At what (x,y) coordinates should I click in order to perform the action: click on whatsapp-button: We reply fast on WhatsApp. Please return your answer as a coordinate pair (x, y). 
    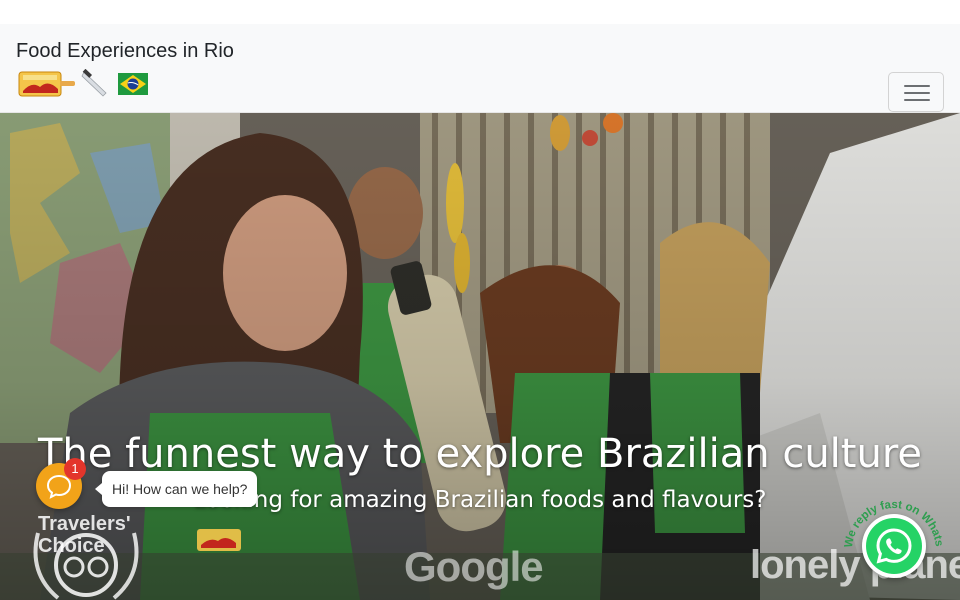
    Looking at the image, I should click on (893, 547).